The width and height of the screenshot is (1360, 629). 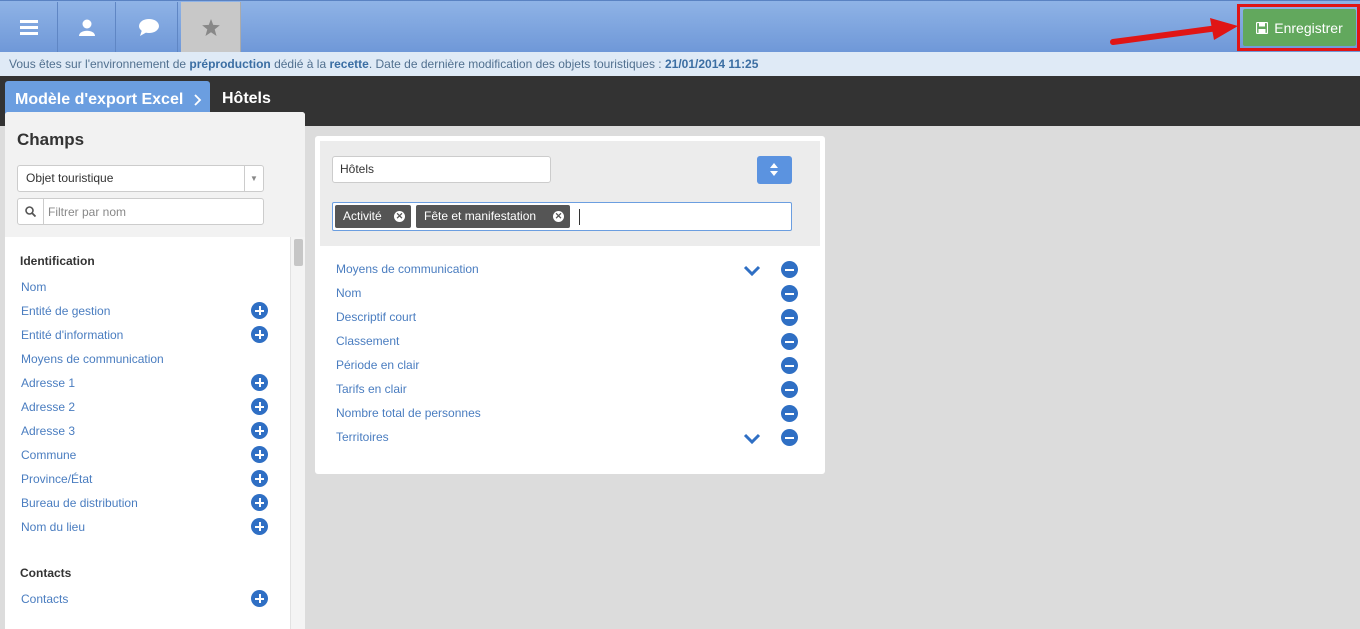 What do you see at coordinates (362, 437) in the screenshot?
I see `selected-field-item: Territoires` at bounding box center [362, 437].